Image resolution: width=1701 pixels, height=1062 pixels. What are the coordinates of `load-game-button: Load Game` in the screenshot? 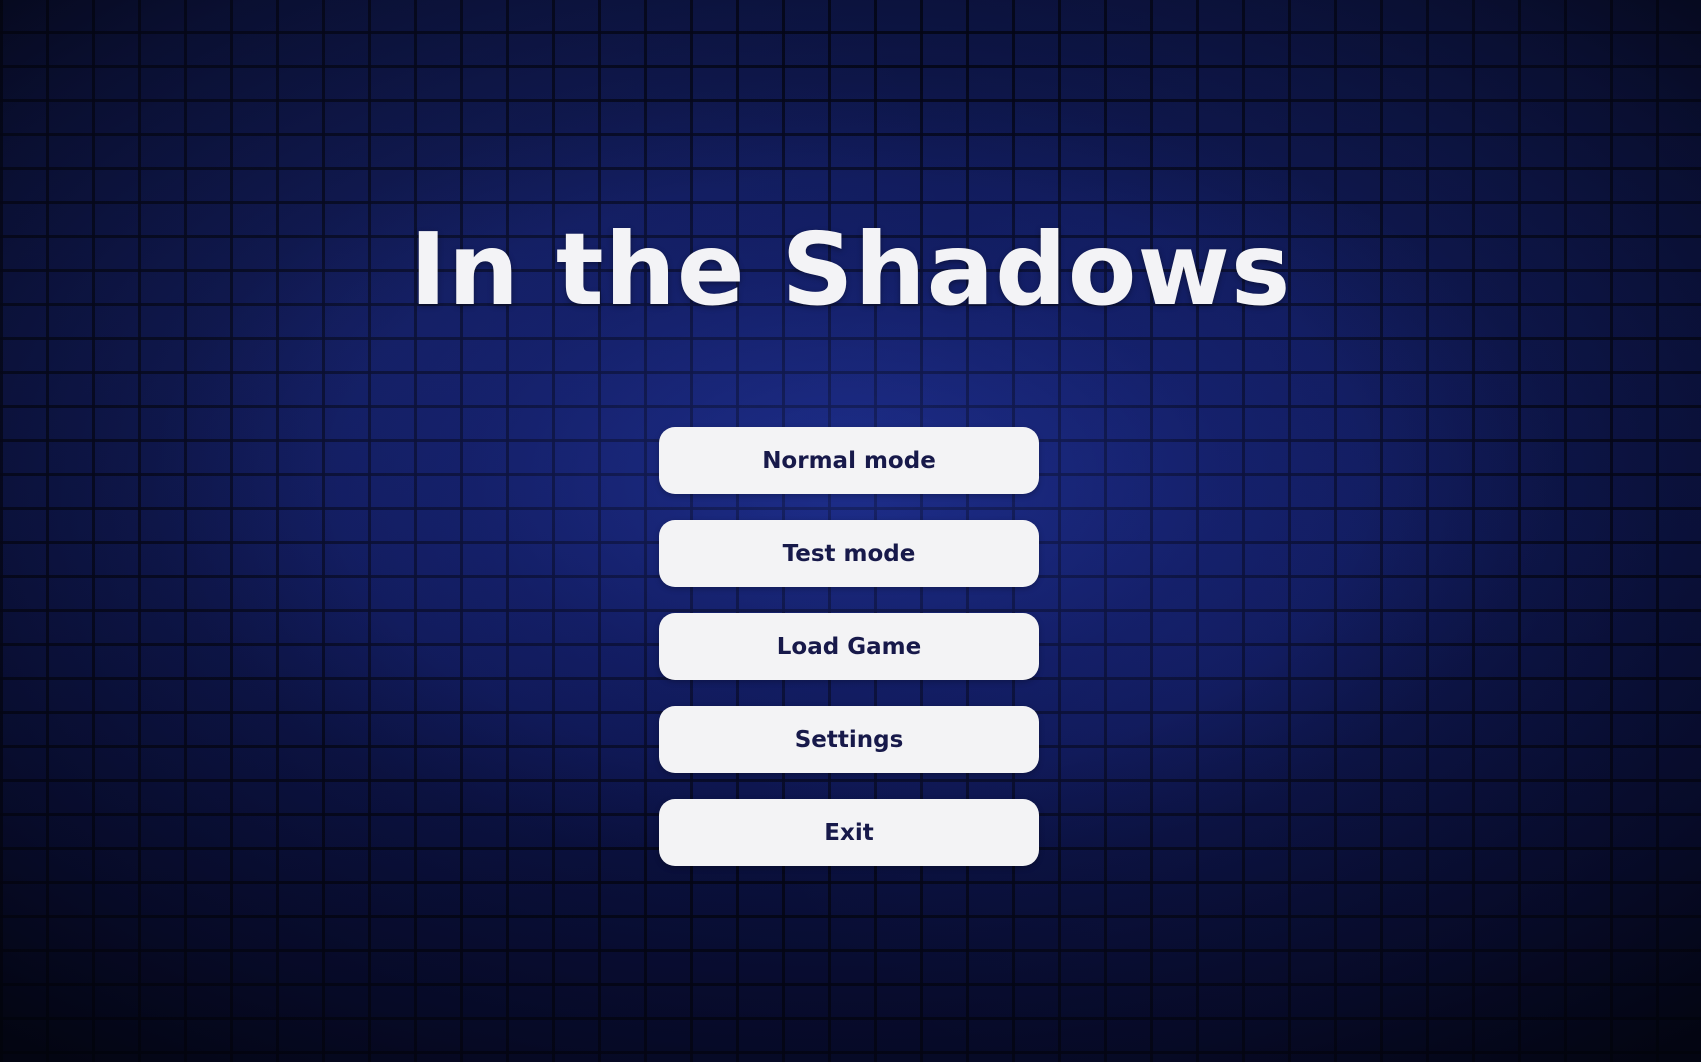 It's located at (849, 646).